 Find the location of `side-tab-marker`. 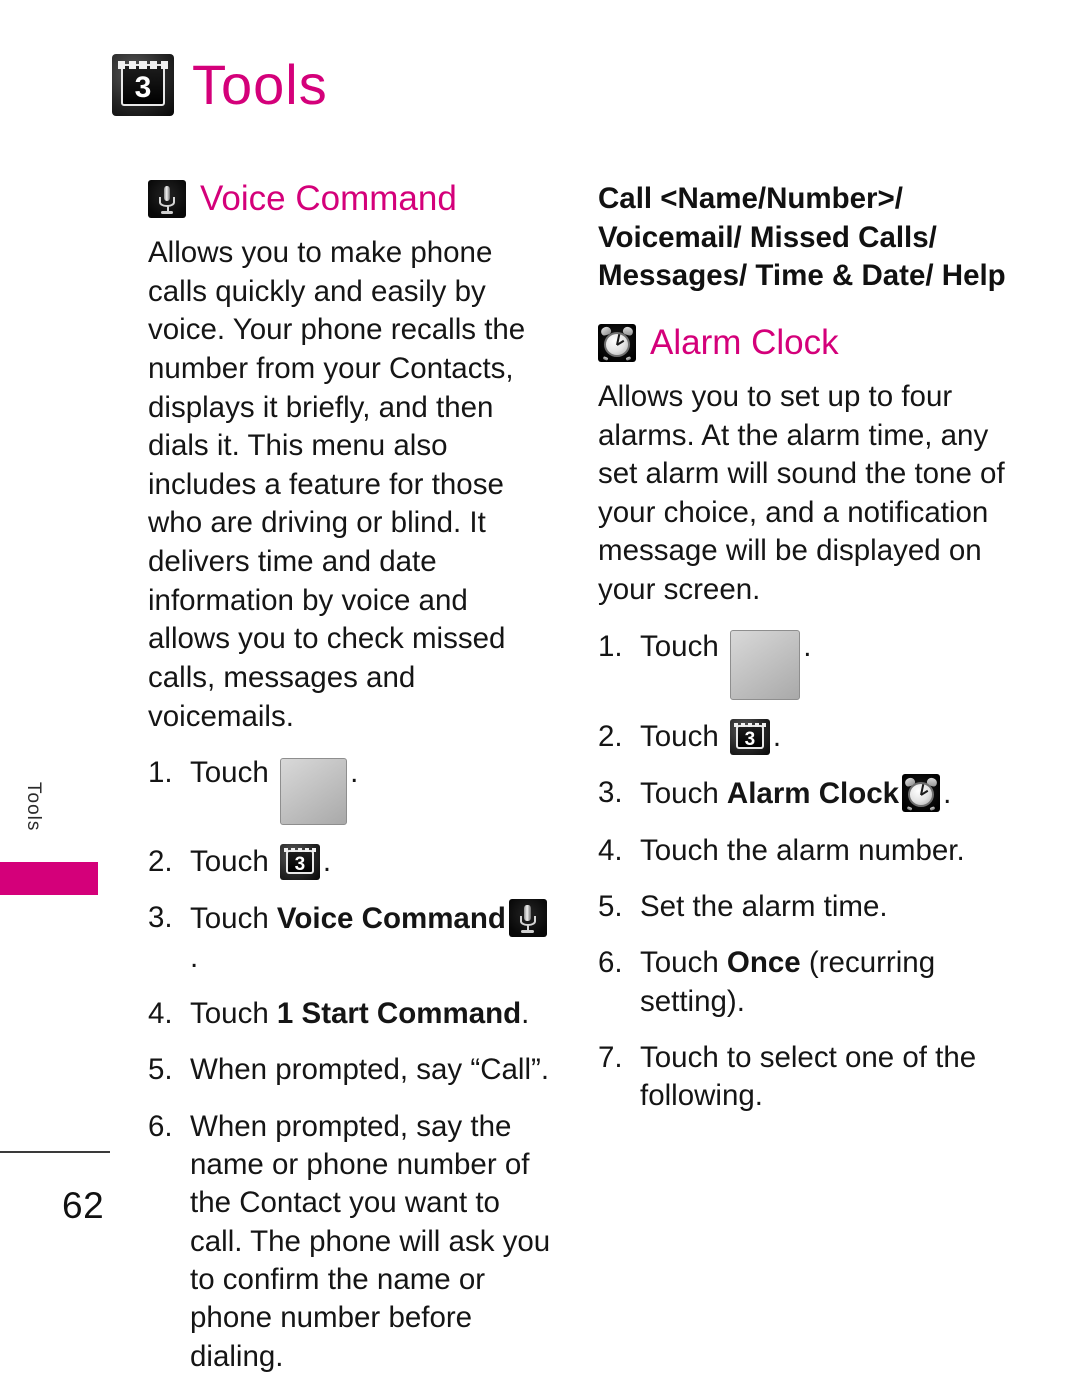

side-tab-marker is located at coordinates (49, 878).